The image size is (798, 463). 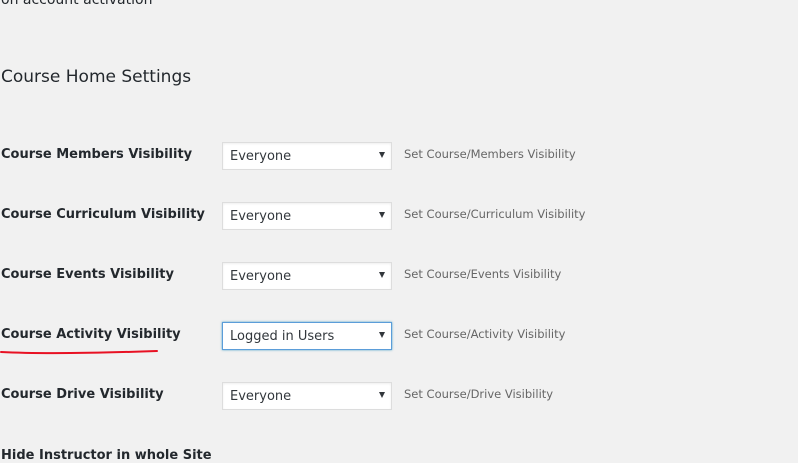 What do you see at coordinates (479, 394) in the screenshot?
I see `setting-description: Set Course/Drive Visibility` at bounding box center [479, 394].